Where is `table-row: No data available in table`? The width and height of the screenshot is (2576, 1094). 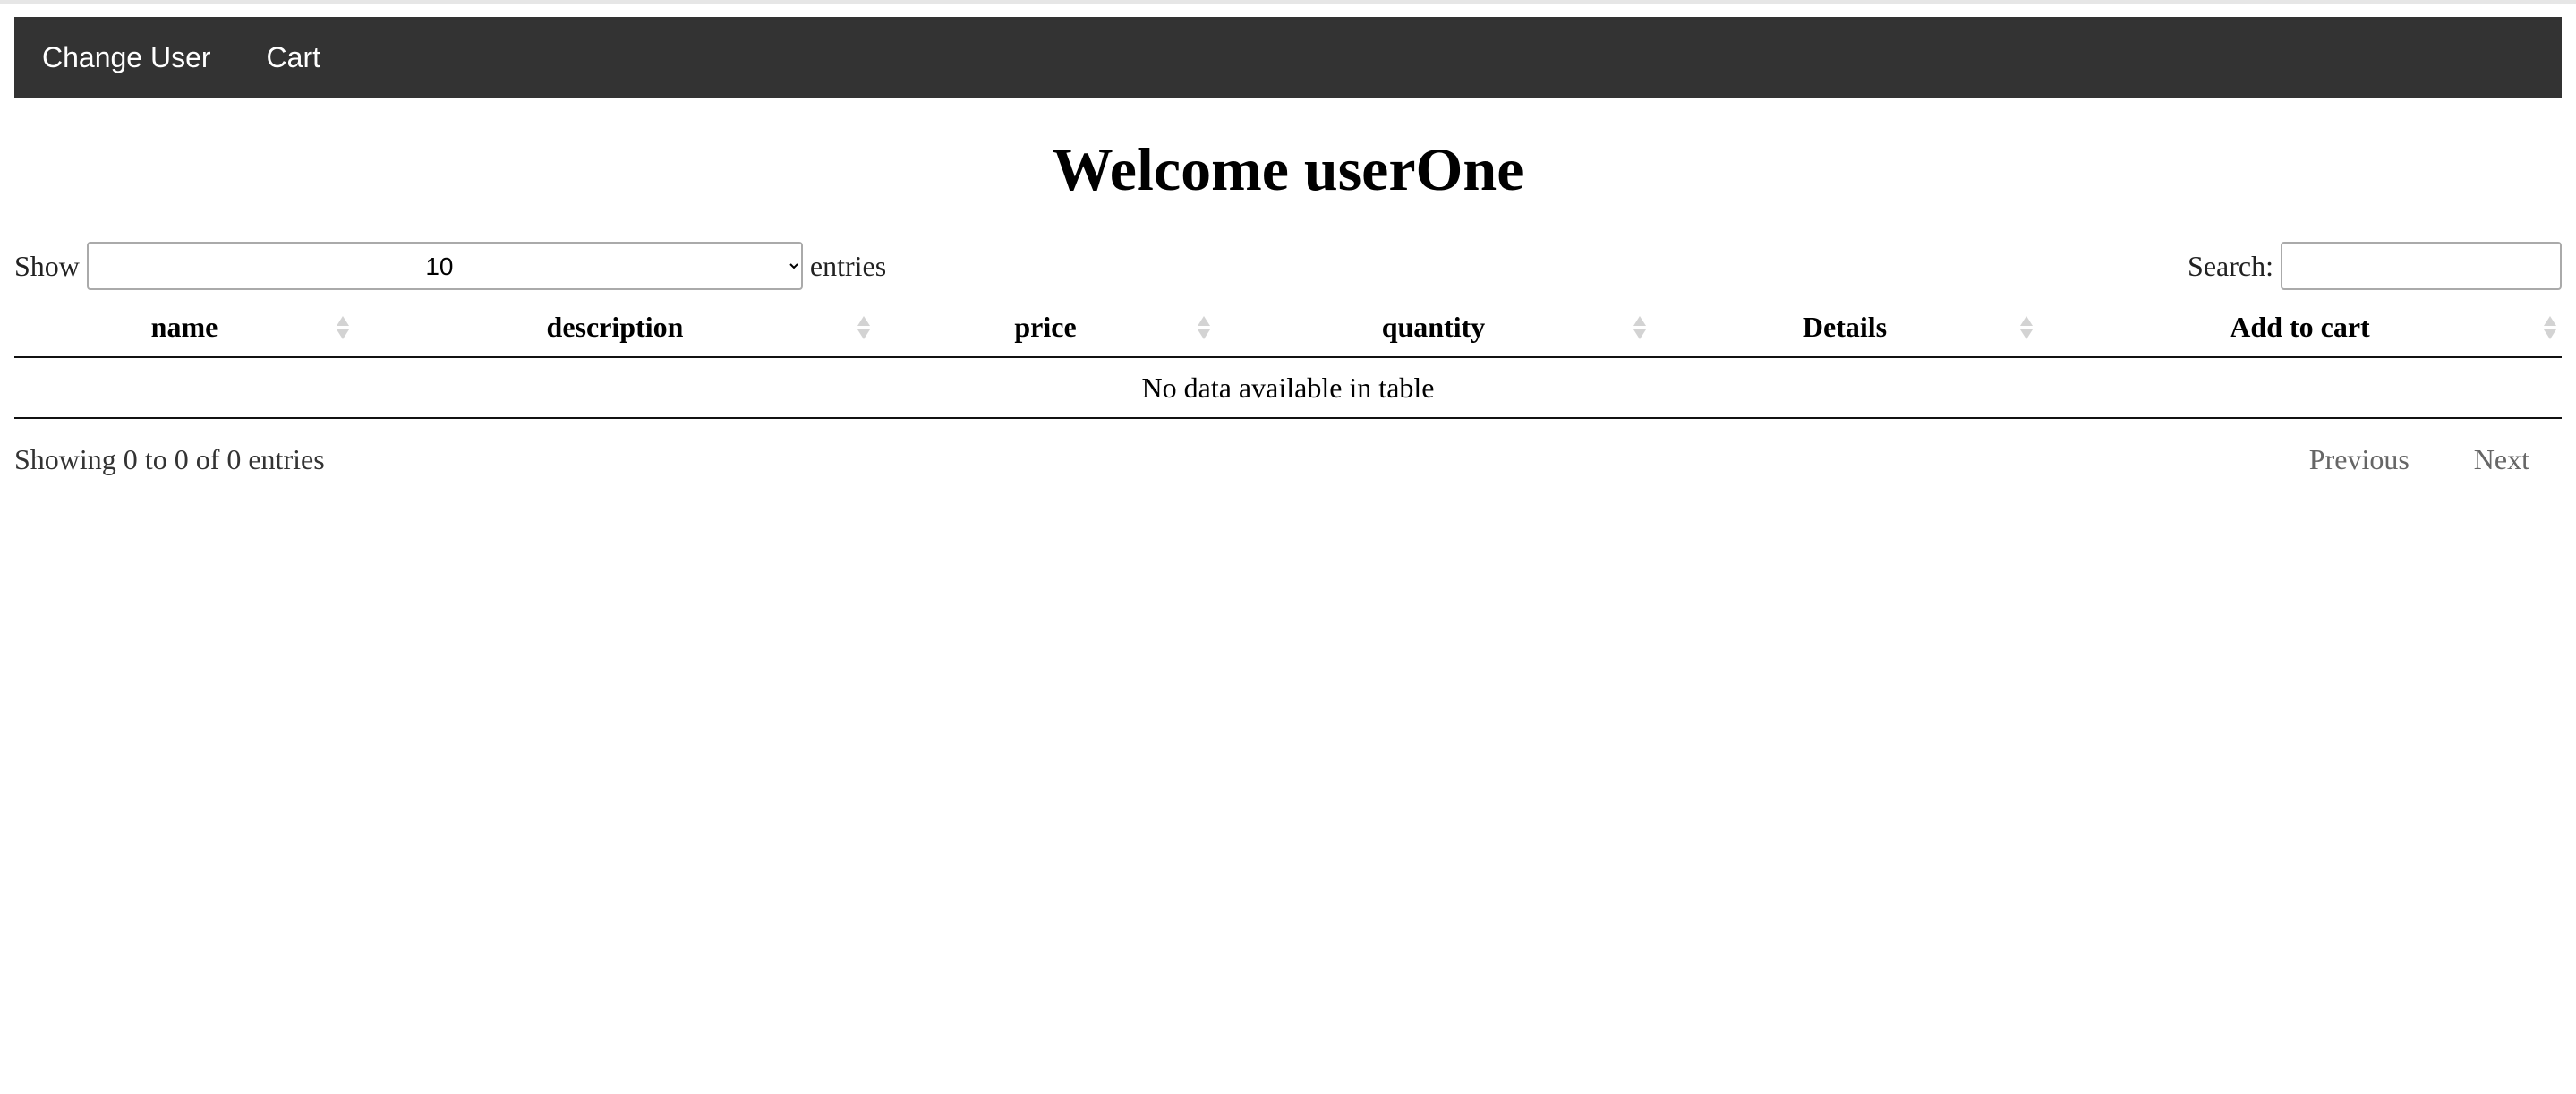
table-row: No data available in table is located at coordinates (1288, 388).